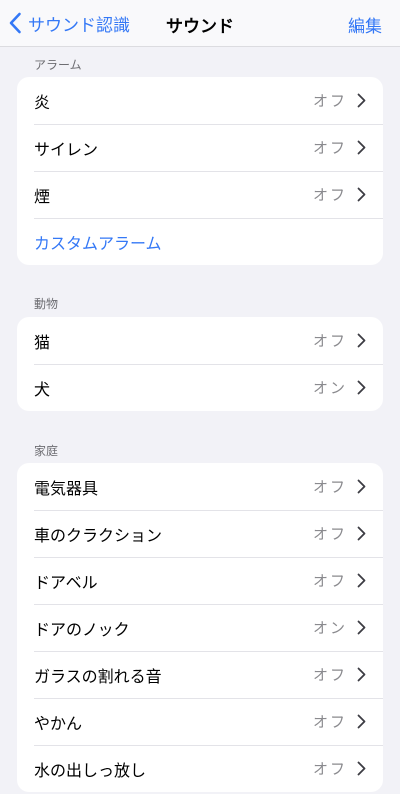 This screenshot has width=400, height=794. What do you see at coordinates (90, 770) in the screenshot?
I see `sound-label: 水の出しっ放し` at bounding box center [90, 770].